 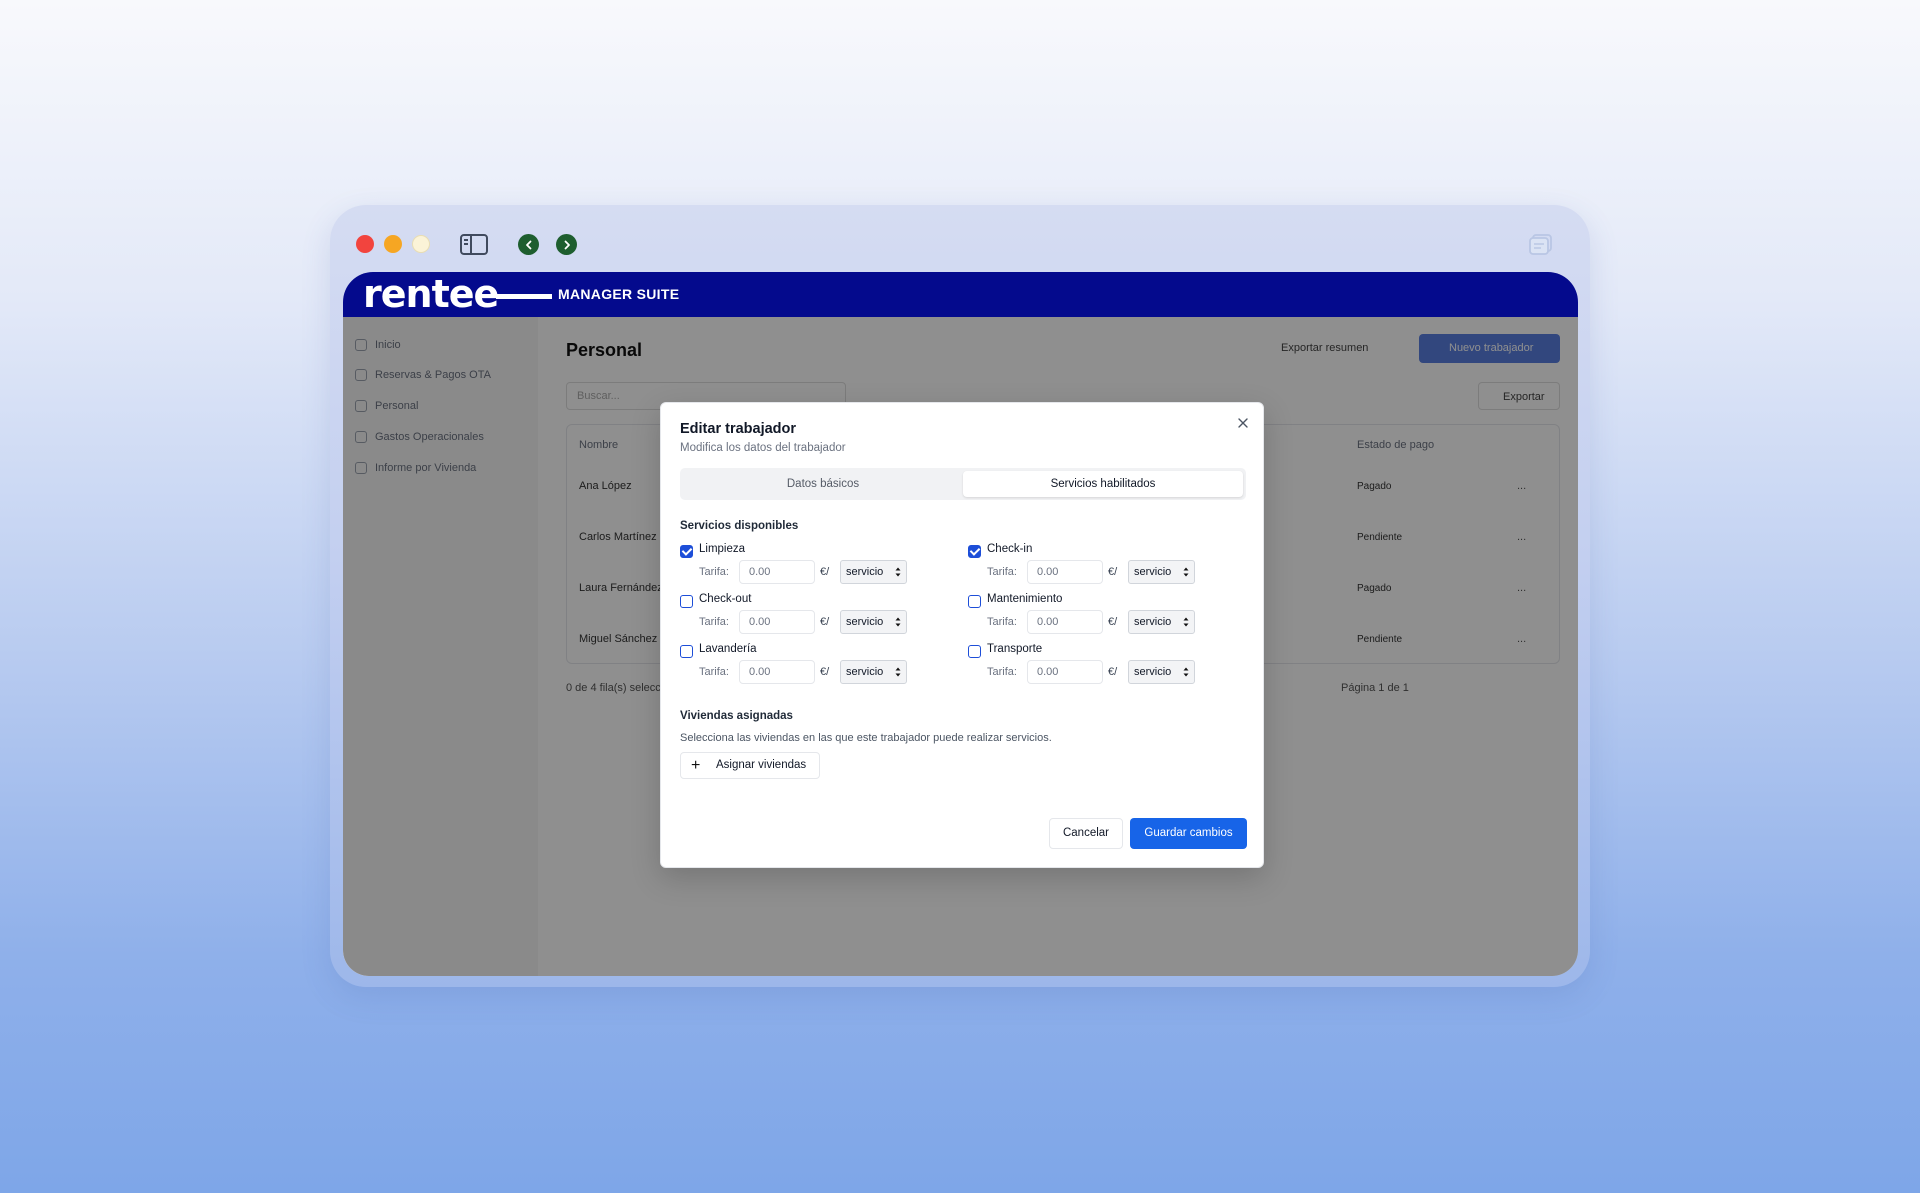 What do you see at coordinates (960, 237) in the screenshot?
I see `window-titlebar` at bounding box center [960, 237].